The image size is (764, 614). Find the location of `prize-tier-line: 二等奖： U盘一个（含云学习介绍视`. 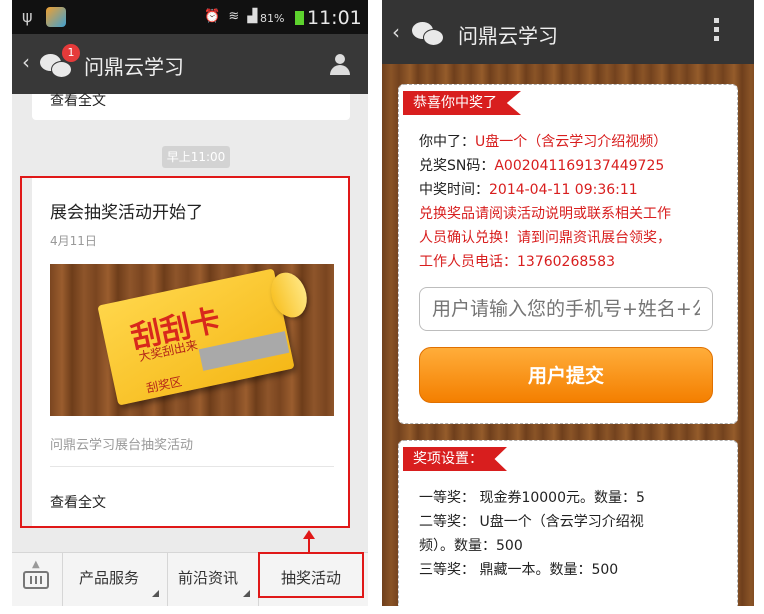

prize-tier-line: 二等奖： U盘一个（含云学习介绍视 is located at coordinates (531, 522).